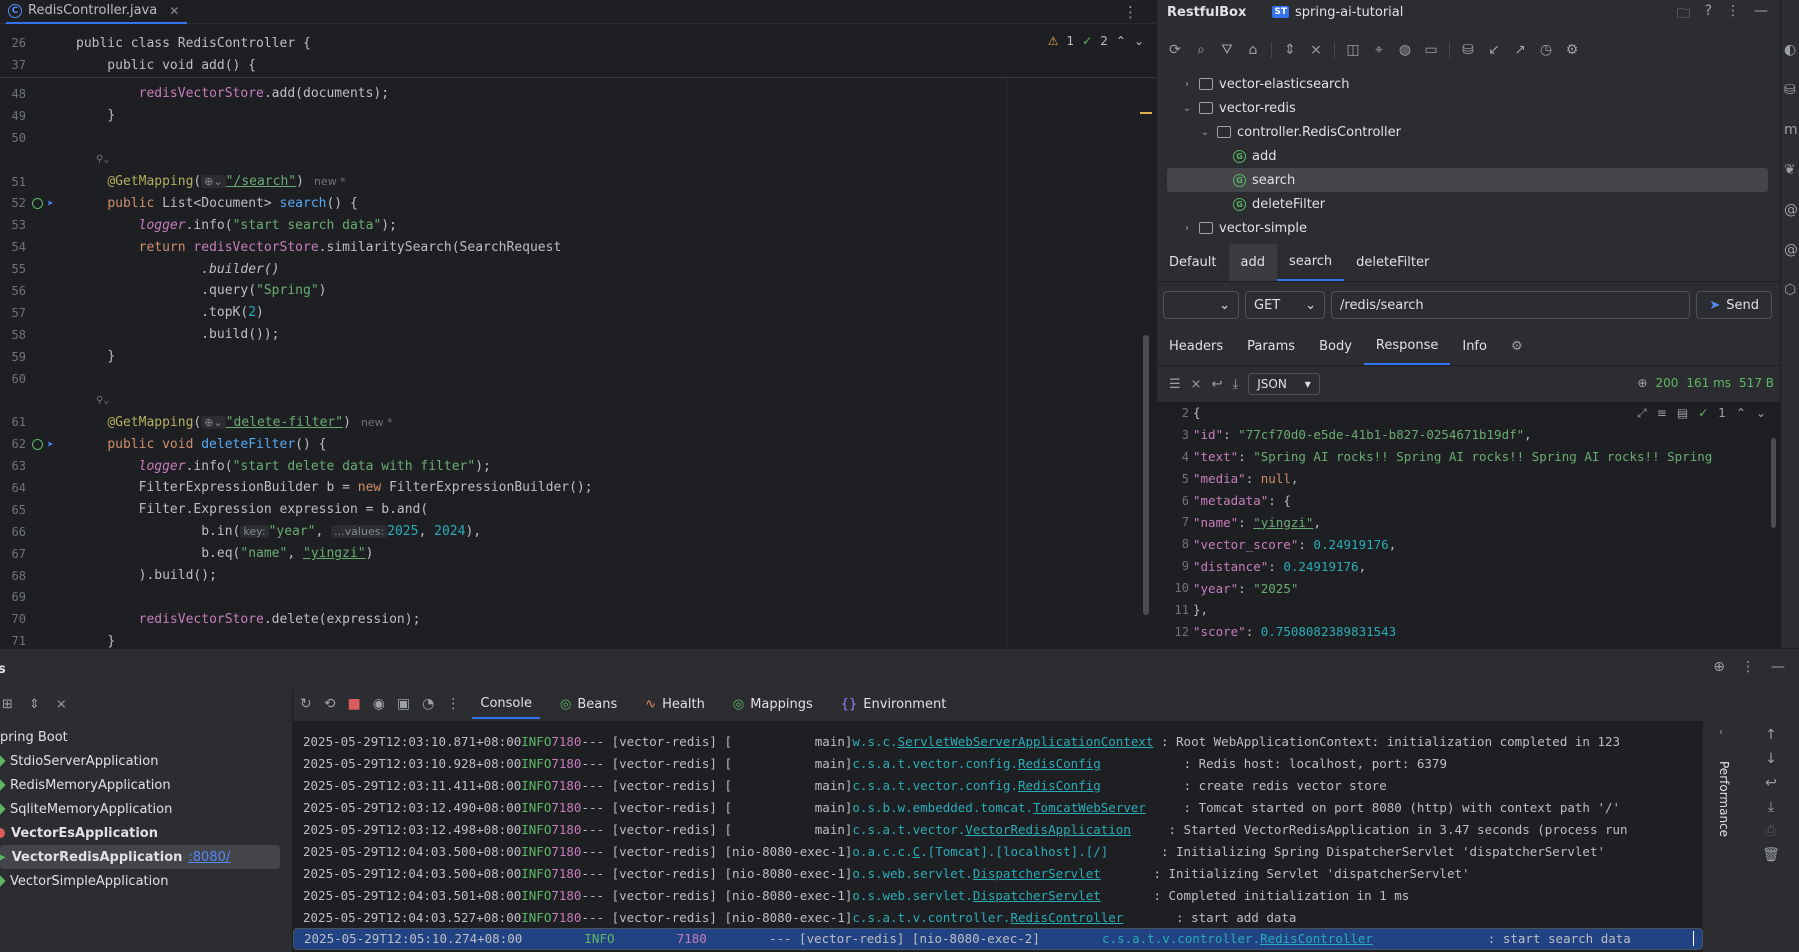  Describe the element at coordinates (1146, 475) in the screenshot. I see `editor-scrollbar` at that location.